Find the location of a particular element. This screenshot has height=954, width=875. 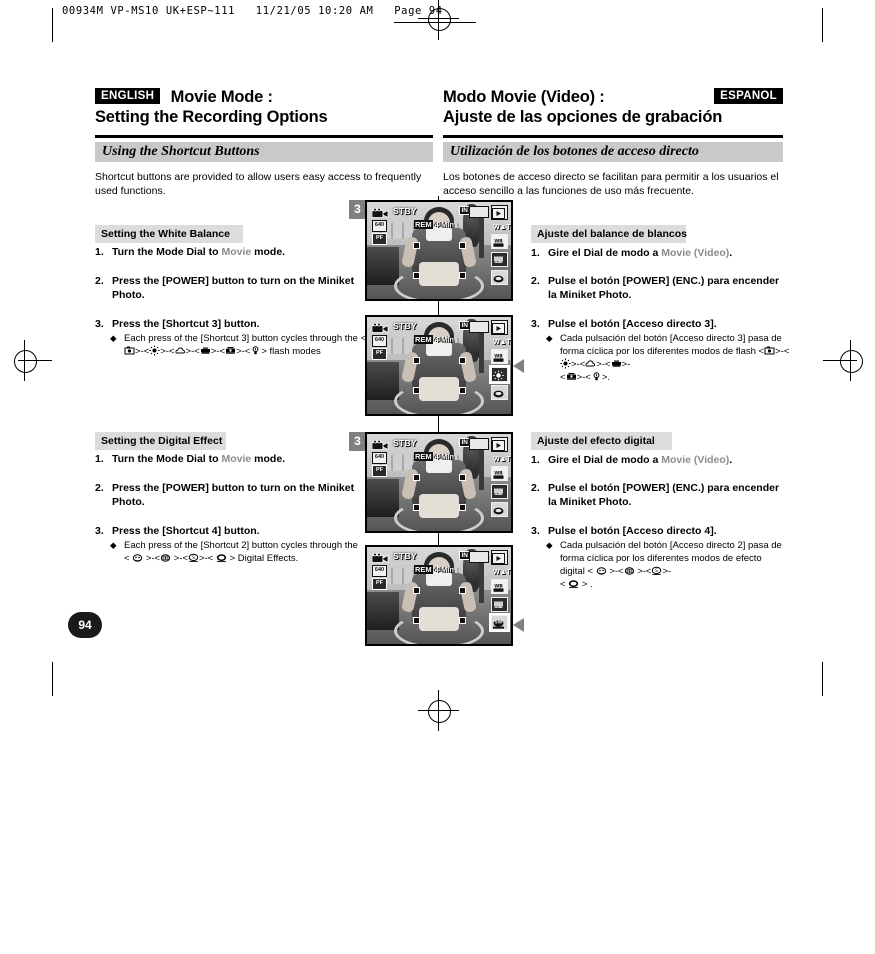

spanish-de-step-1: 1. Gire el Dial de modo a Movie (Video). is located at coordinates (671, 460).